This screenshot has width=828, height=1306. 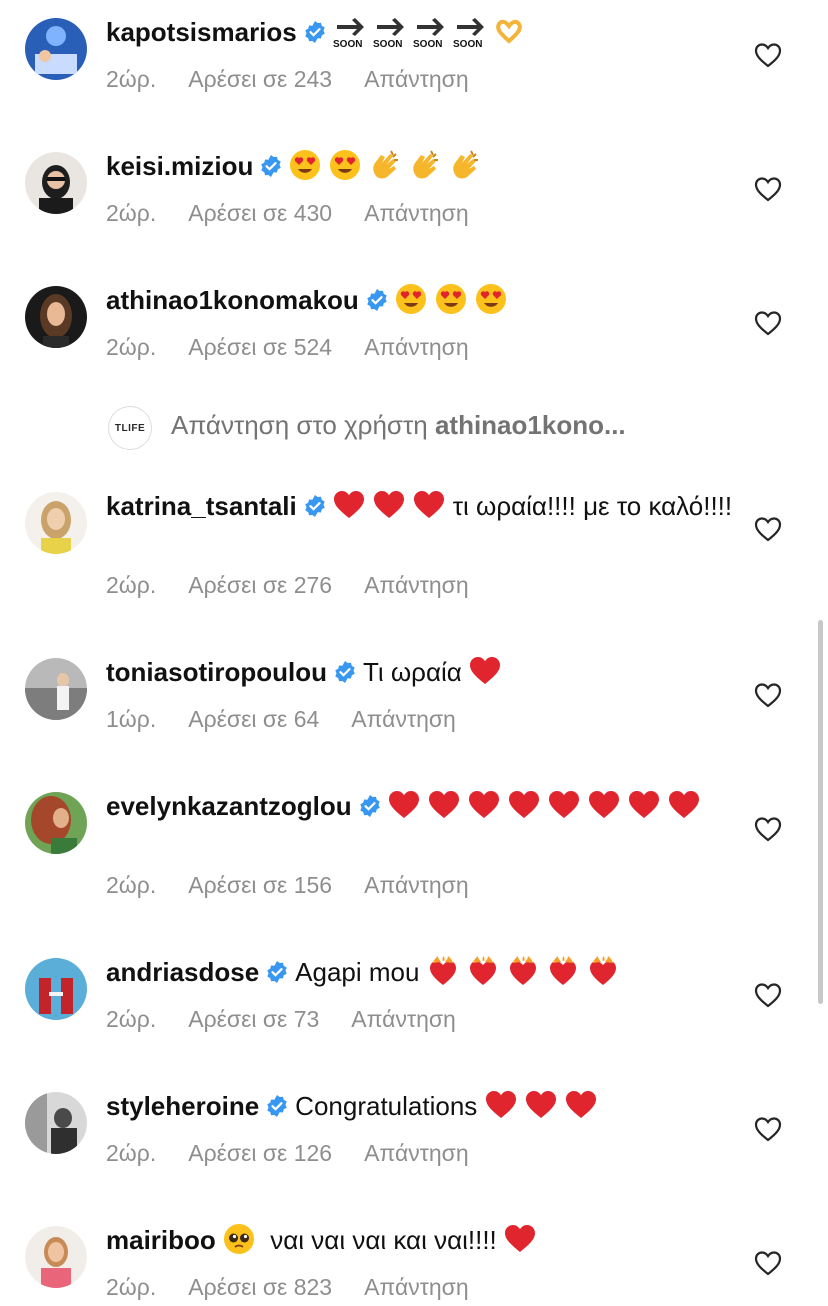 I want to click on comment-username: keisi.miziou, so click(x=179, y=166).